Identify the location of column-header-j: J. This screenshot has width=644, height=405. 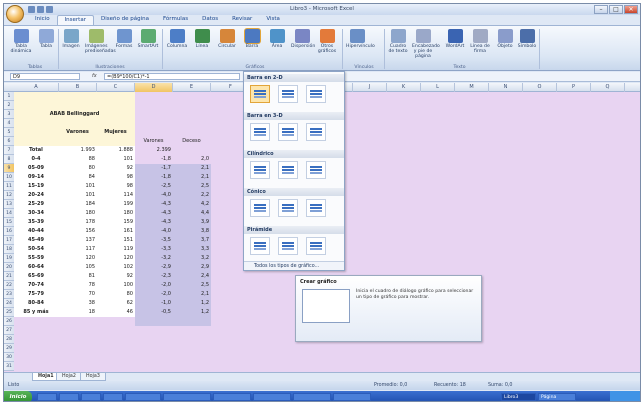
(370, 87).